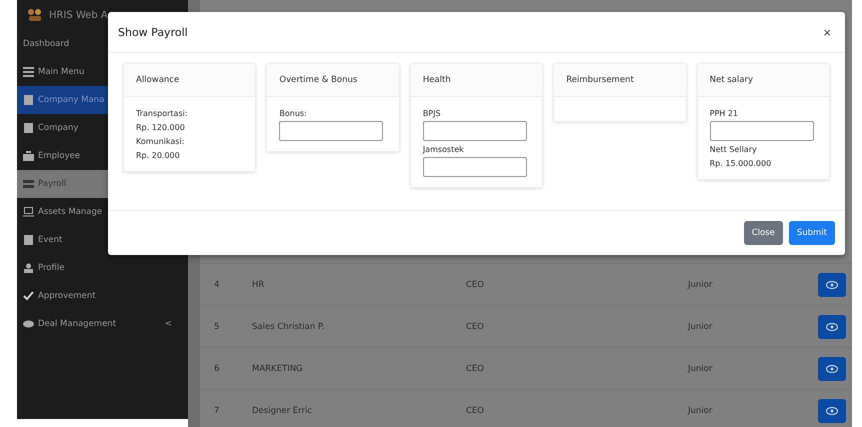 The image size is (862, 427). I want to click on close-button: Close, so click(763, 233).